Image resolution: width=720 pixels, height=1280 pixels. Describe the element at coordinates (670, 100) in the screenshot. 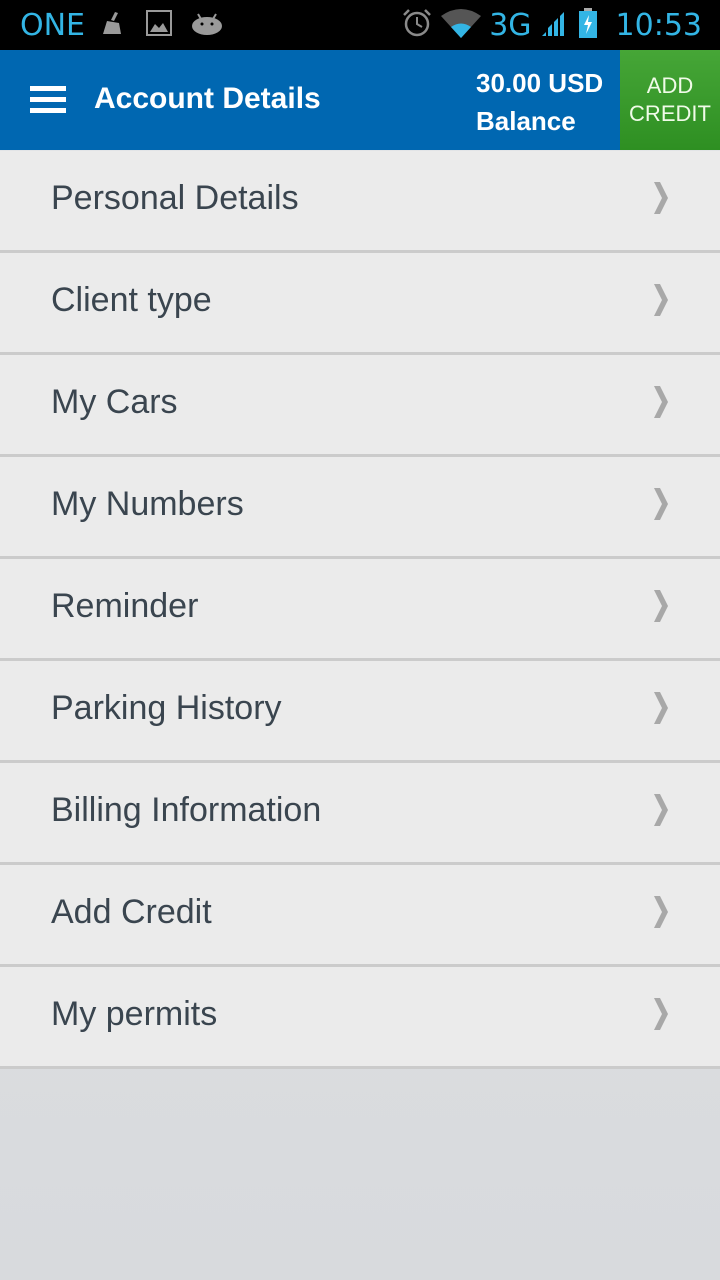

I see `add-credit-button: ADD CREDIT` at that location.